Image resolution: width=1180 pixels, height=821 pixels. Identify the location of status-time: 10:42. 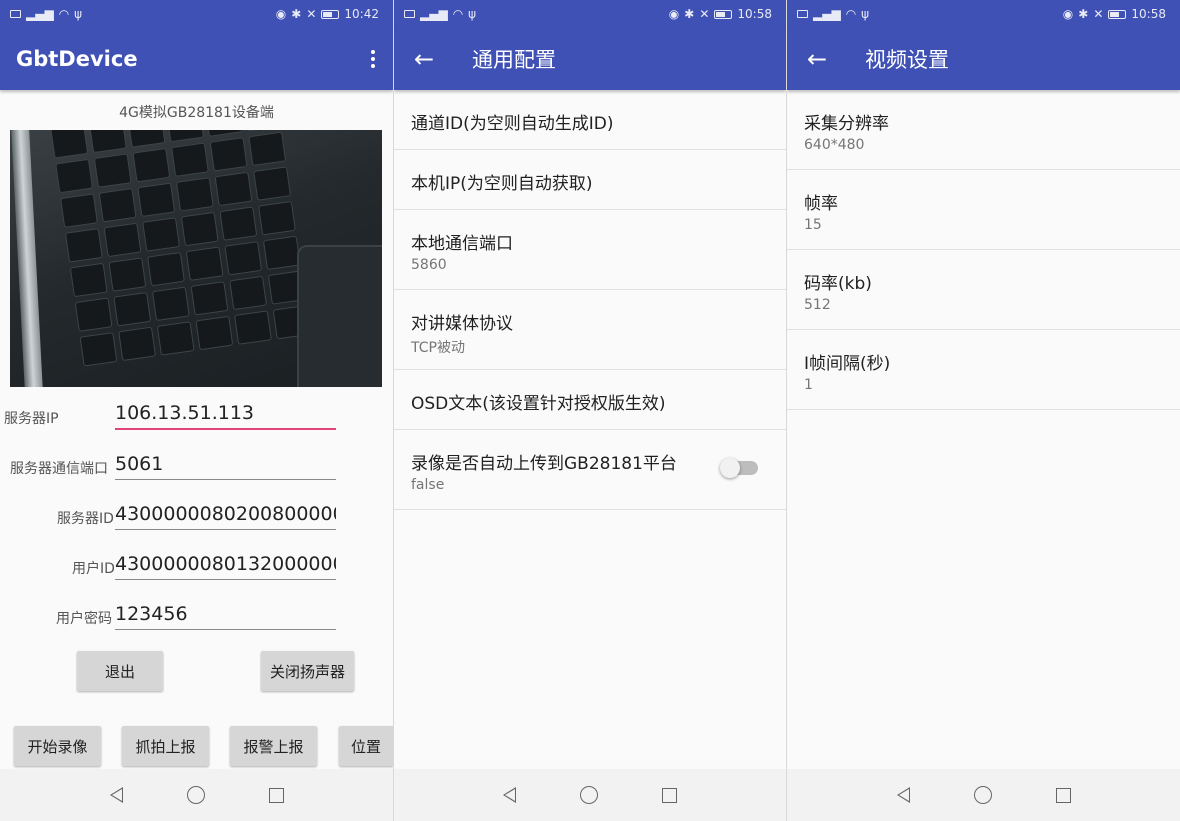
(361, 14).